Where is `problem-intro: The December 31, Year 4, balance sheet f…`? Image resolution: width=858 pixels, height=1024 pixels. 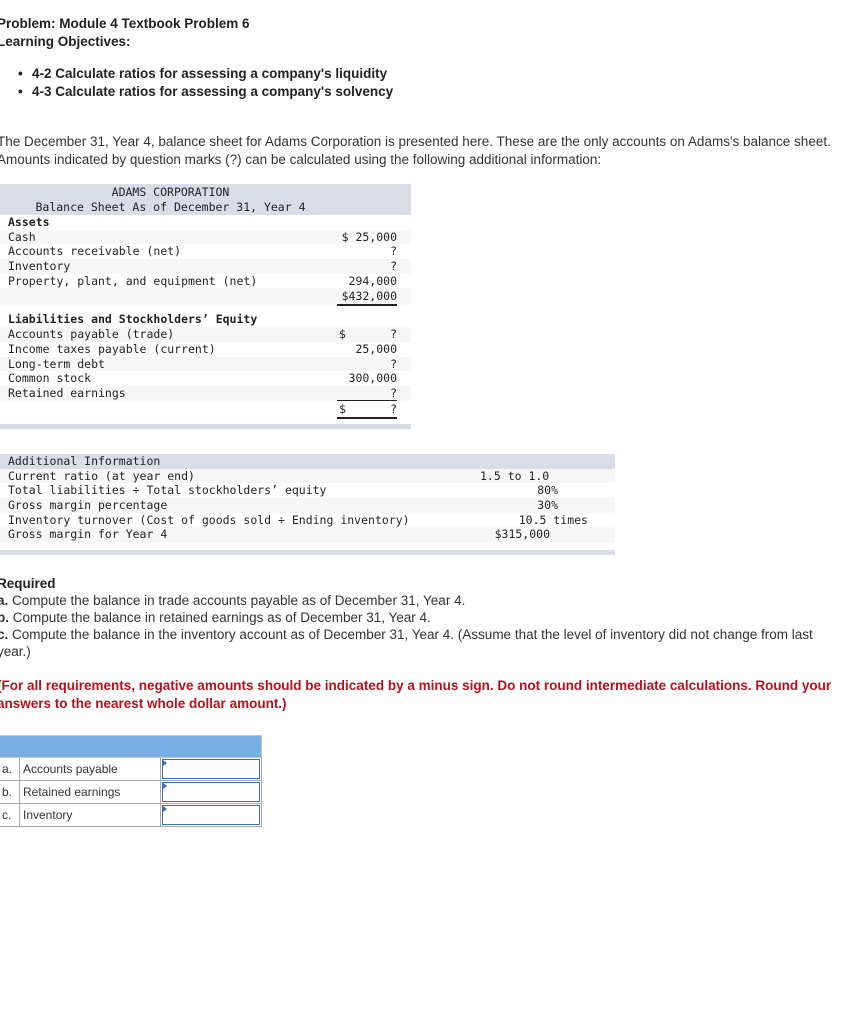 problem-intro: The December 31, Year 4, balance sheet f… is located at coordinates (415, 150).